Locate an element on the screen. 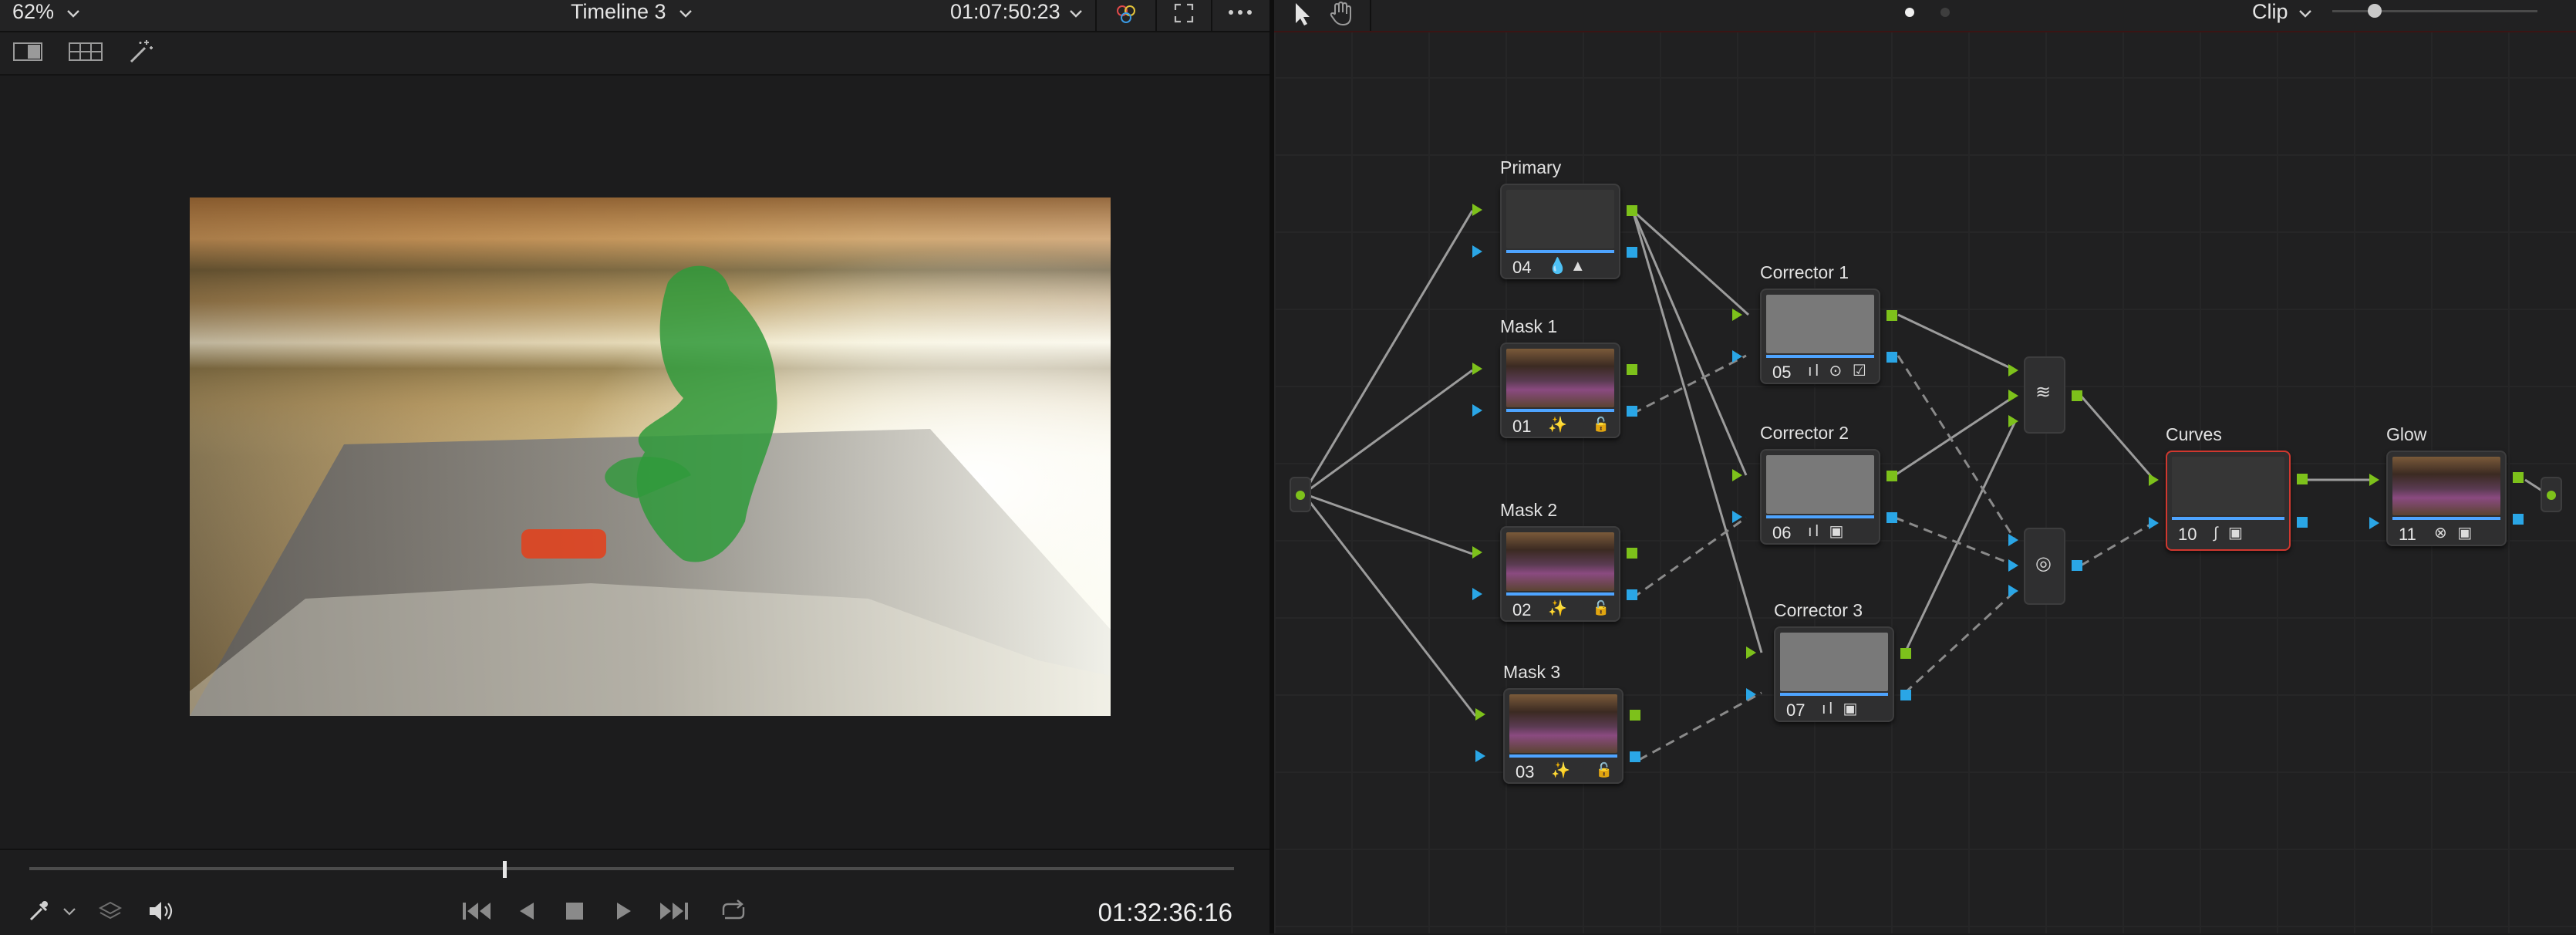  node-primary: Primary 04 💧▲ is located at coordinates (1554, 218).